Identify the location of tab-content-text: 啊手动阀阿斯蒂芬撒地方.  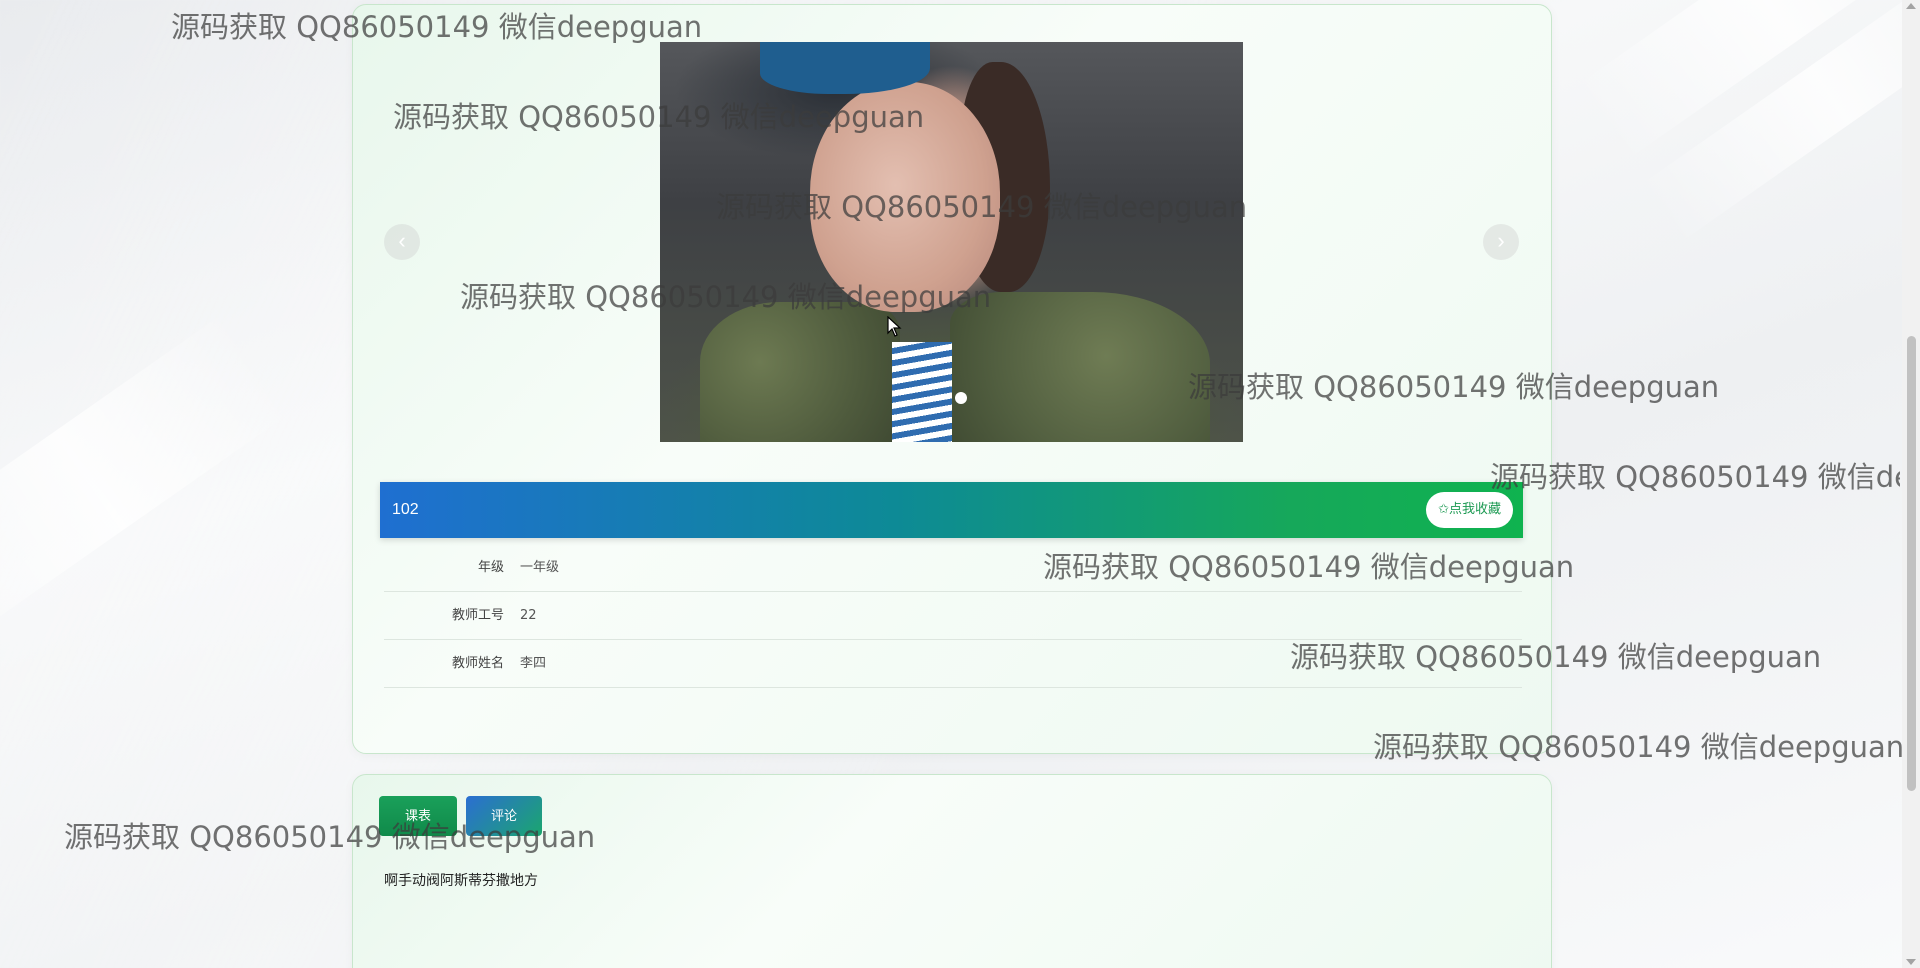
(461, 881).